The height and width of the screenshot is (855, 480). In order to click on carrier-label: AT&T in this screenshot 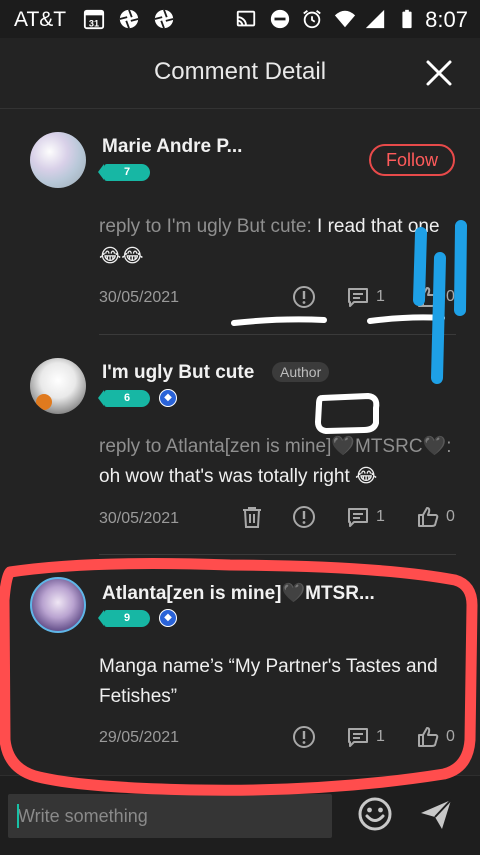, I will do `click(40, 19)`.